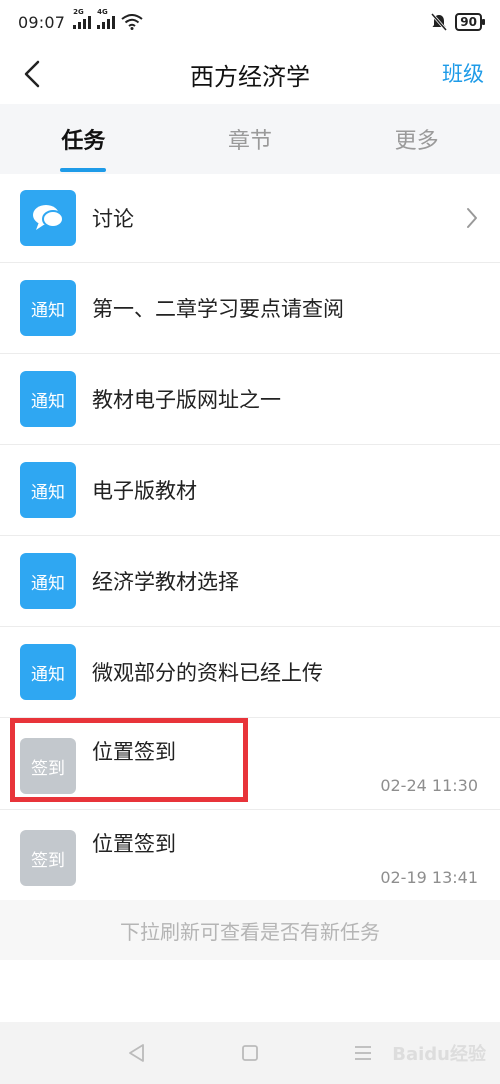 Image resolution: width=500 pixels, height=1084 pixels. I want to click on checkin-time: 02-24 11:30, so click(429, 785).